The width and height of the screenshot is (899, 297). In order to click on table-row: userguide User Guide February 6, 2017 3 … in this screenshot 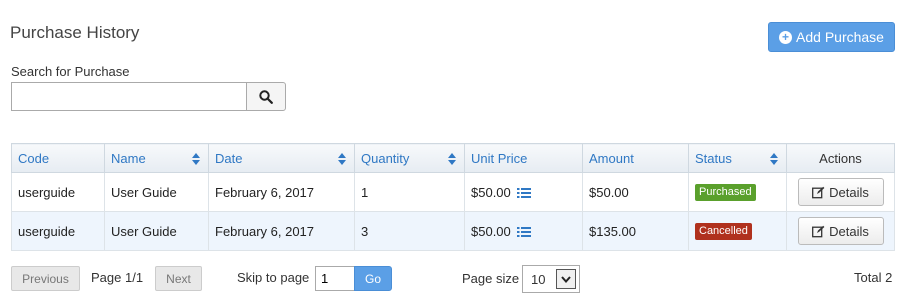, I will do `click(453, 231)`.